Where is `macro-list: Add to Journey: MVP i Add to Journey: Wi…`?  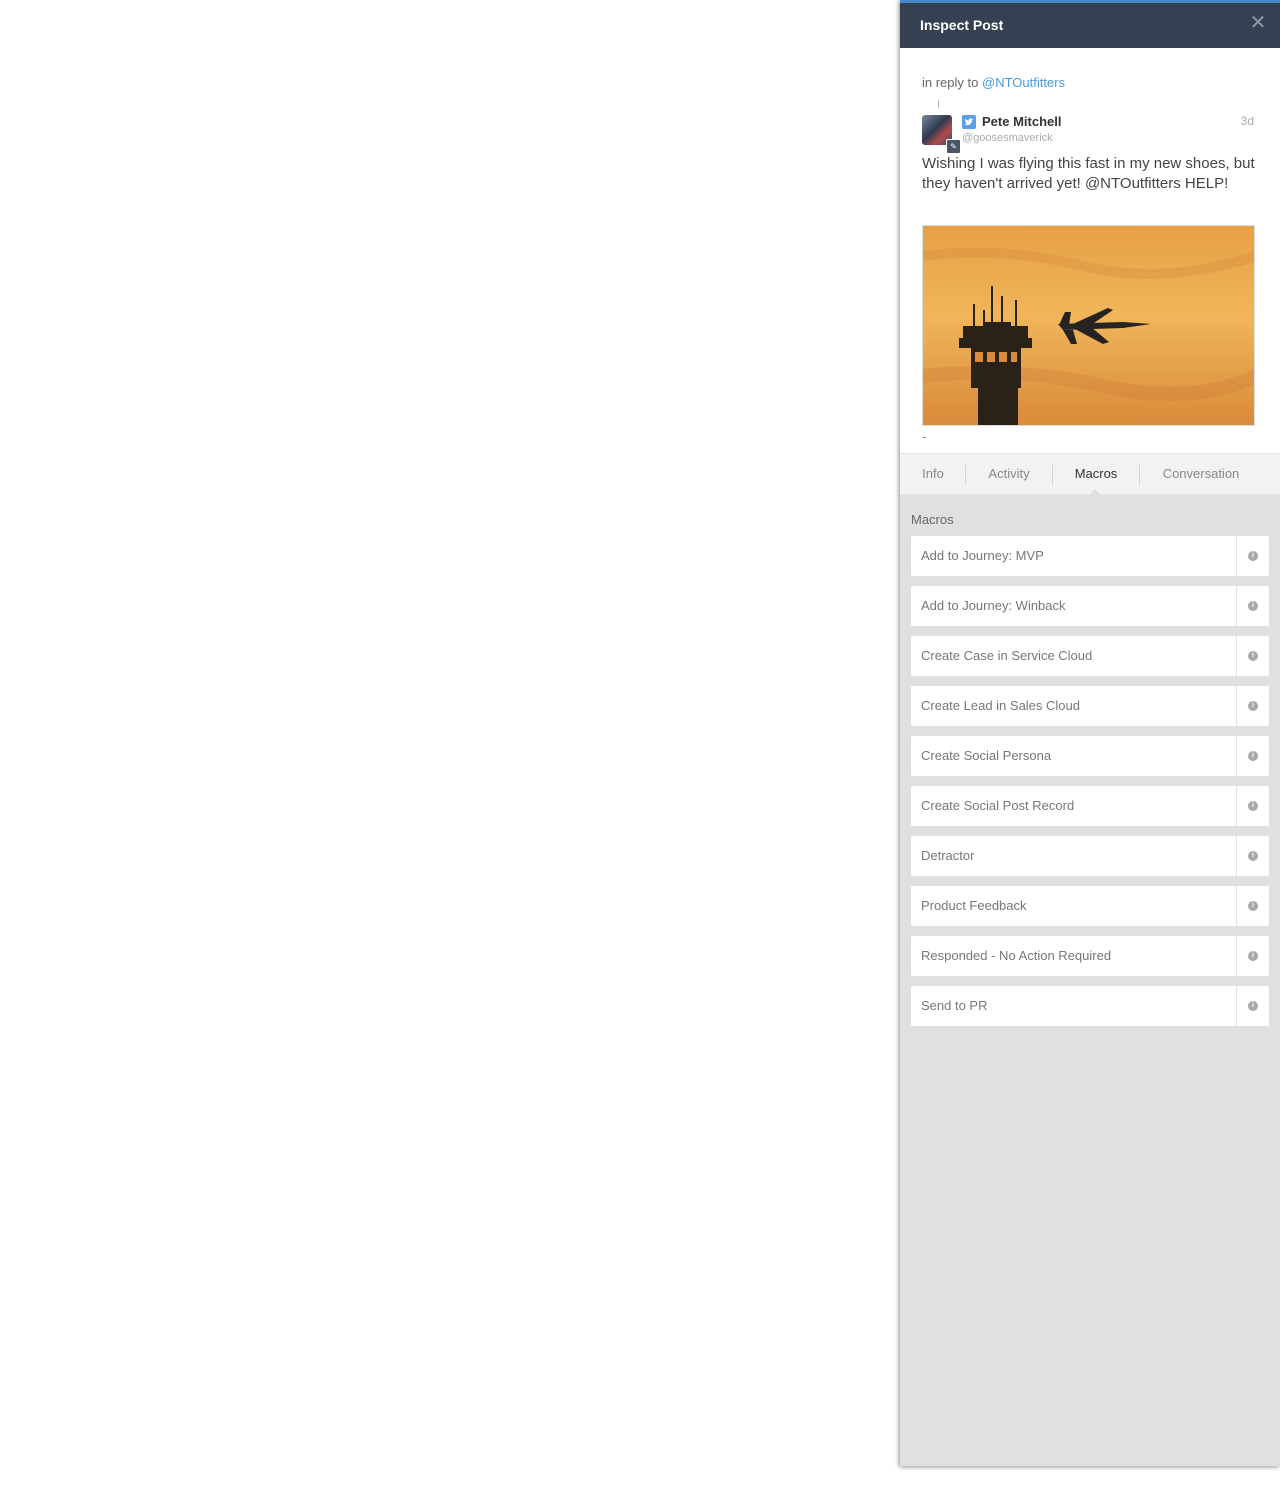 macro-list: Add to Journey: MVP i Add to Journey: Wi… is located at coordinates (1090, 786).